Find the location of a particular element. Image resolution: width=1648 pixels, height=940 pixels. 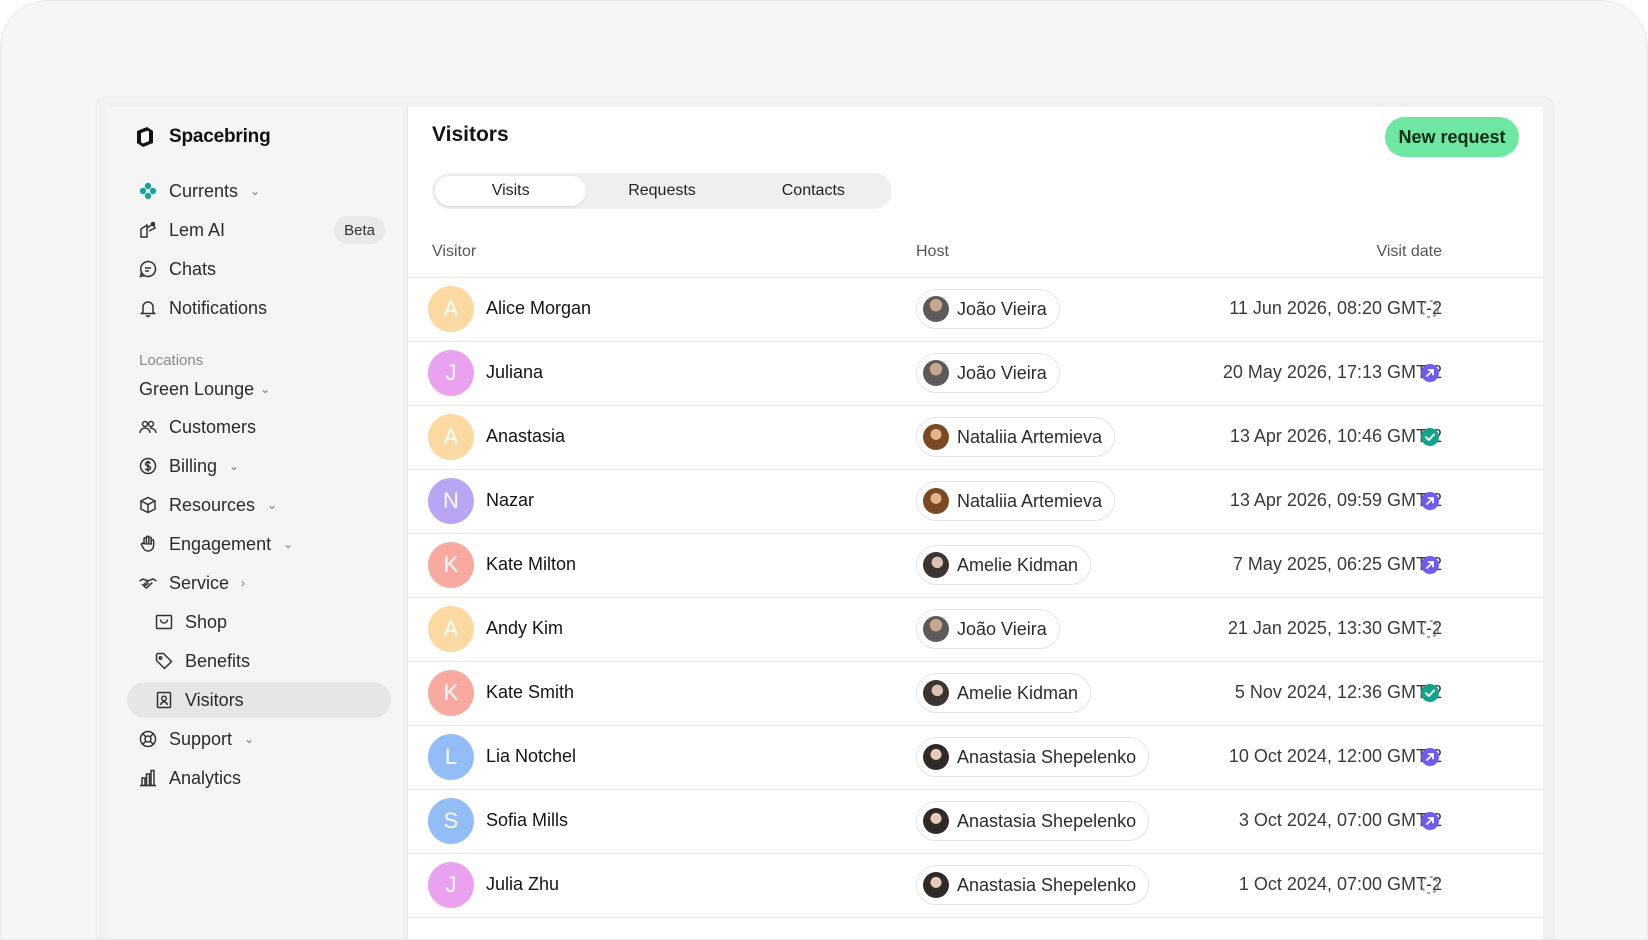

tab-visits: Visits is located at coordinates (511, 191).